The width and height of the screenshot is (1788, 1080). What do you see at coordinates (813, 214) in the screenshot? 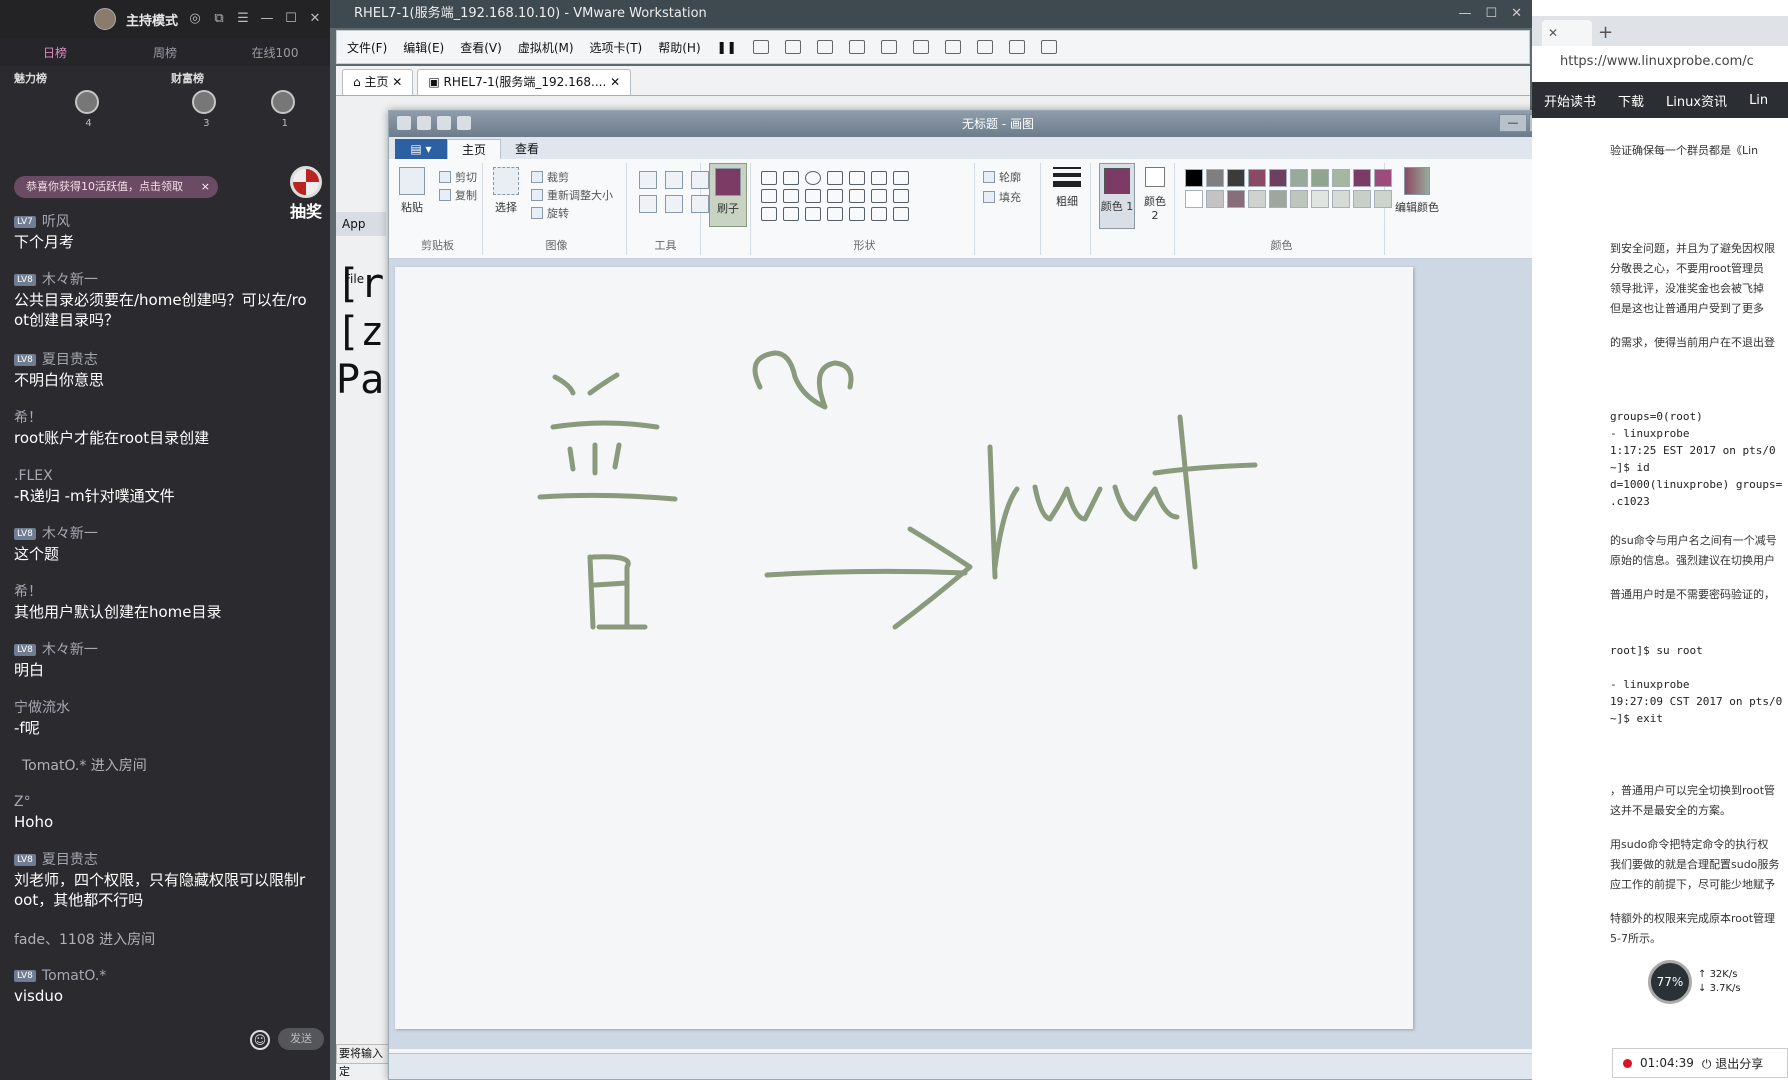
I see `star5-shape-icon` at bounding box center [813, 214].